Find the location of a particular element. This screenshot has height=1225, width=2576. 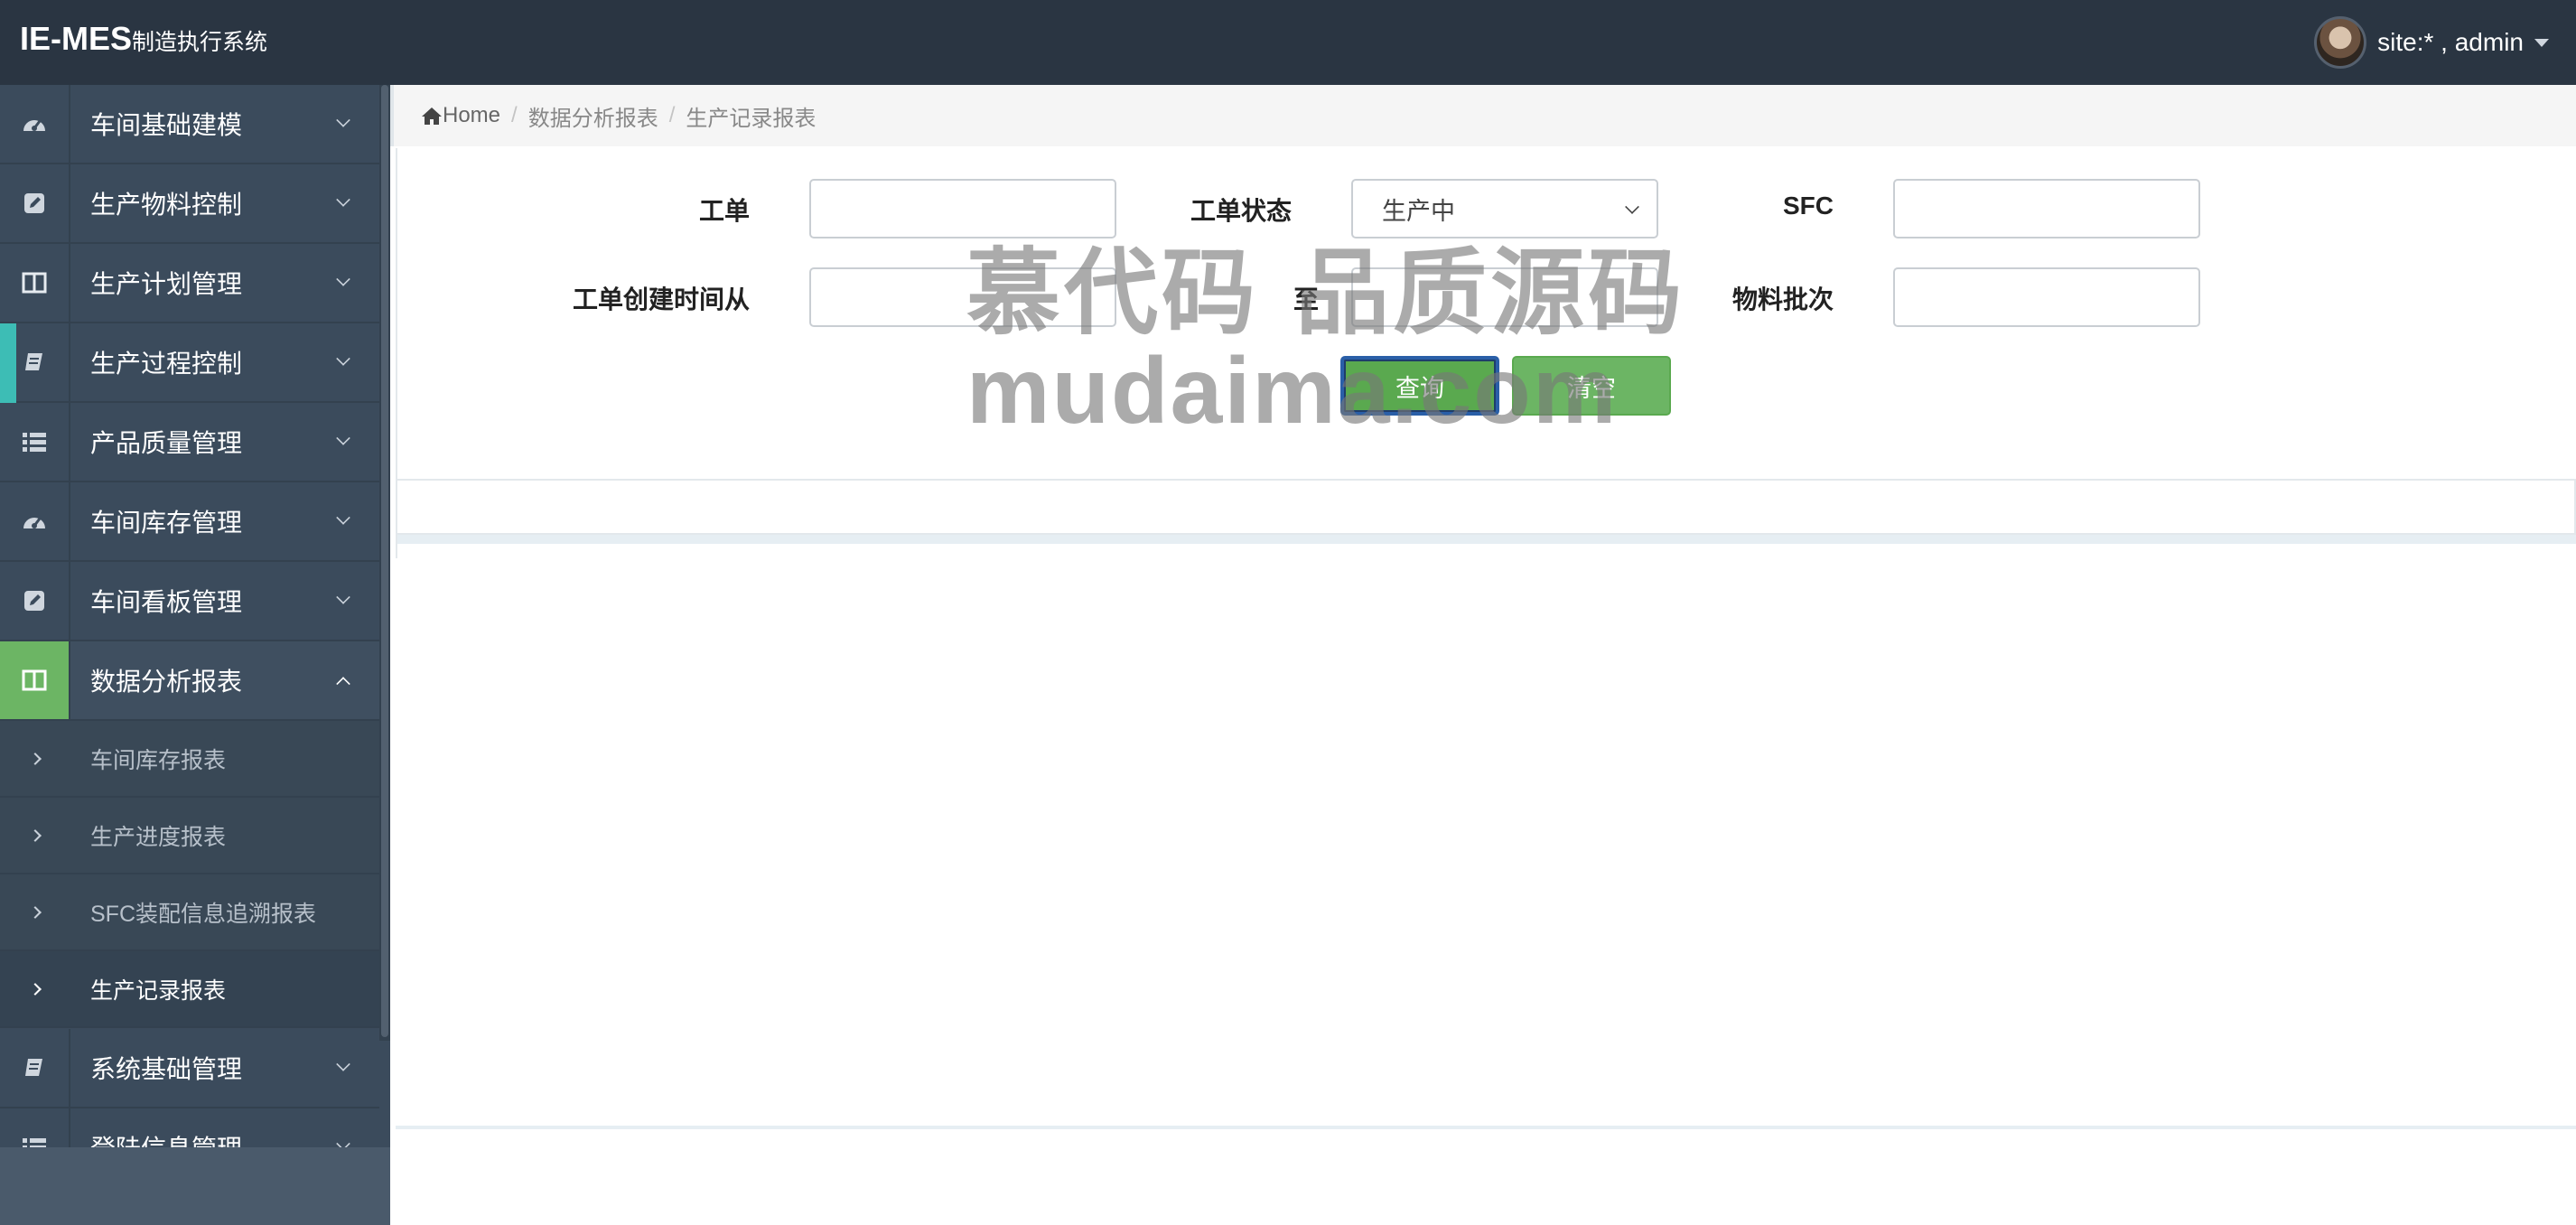

sidebar-item-inventory-management: 车间库存管理 is located at coordinates (189, 522).